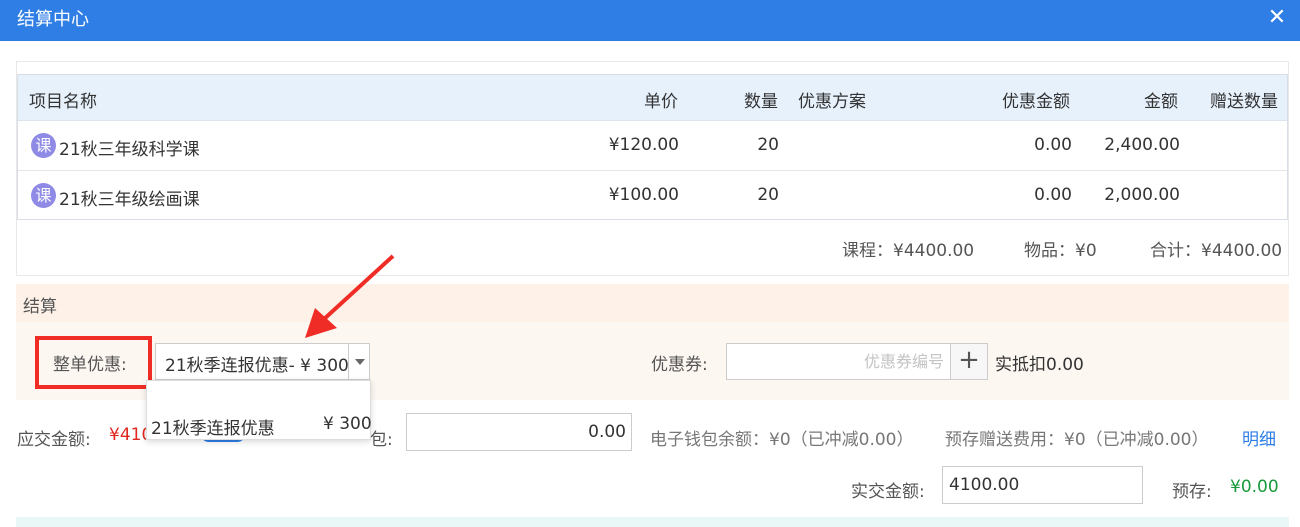 This screenshot has width=1300, height=527. What do you see at coordinates (1077, 440) in the screenshot?
I see `prestore-gift-fee: 预存赠送费用：¥0（已冲减0.00）` at bounding box center [1077, 440].